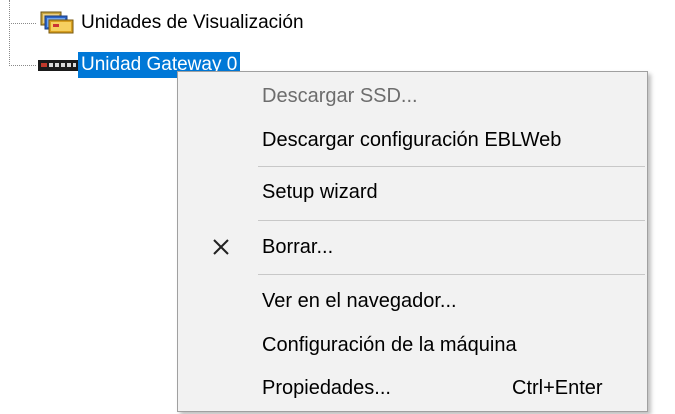 This screenshot has height=414, width=675. I want to click on menu-item-download-eblweb-config: Descargar configuración EBLWeb, so click(412, 140).